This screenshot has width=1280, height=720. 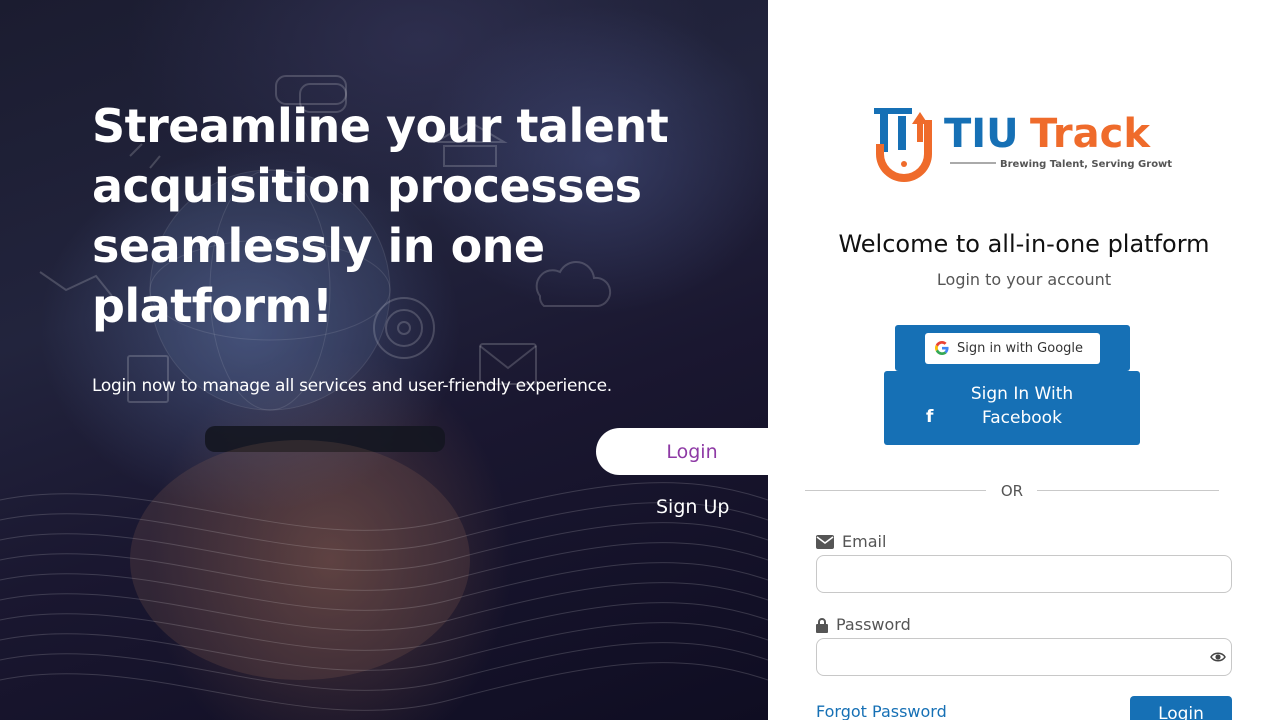 I want to click on tab-signup: Sign Up, so click(x=692, y=507).